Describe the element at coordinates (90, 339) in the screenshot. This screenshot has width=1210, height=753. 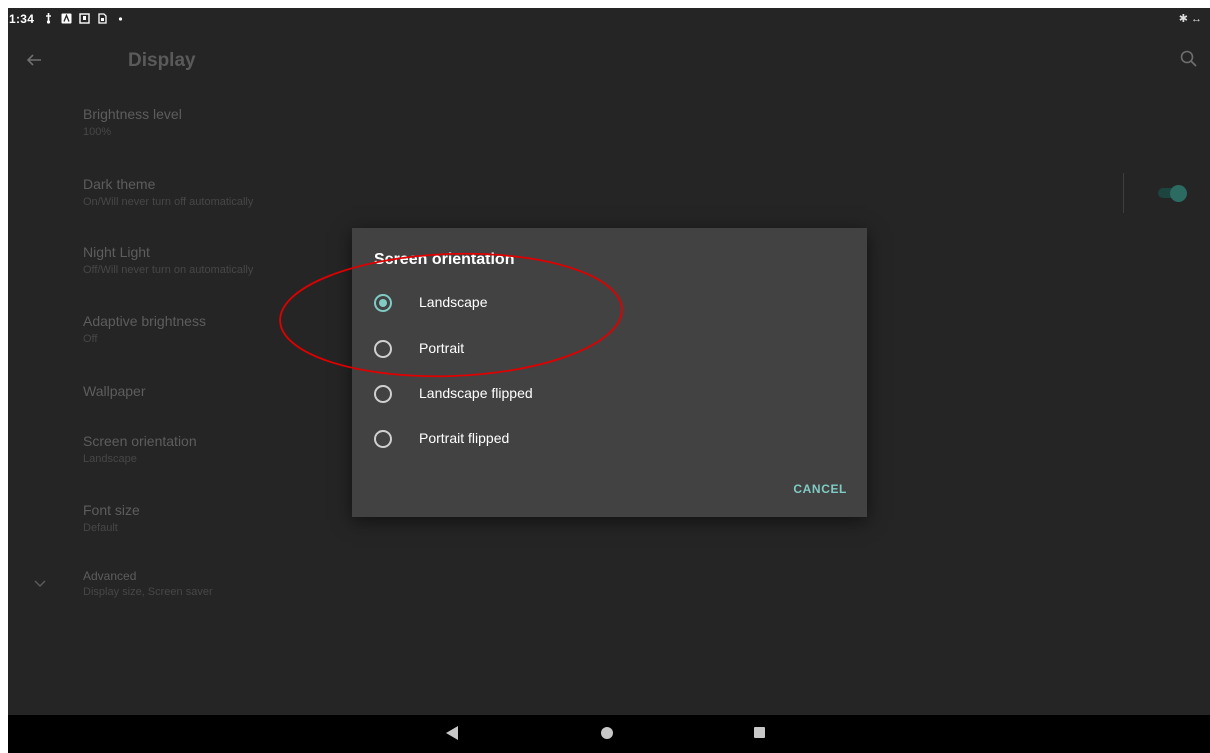
I see `pref-summary: Off` at that location.